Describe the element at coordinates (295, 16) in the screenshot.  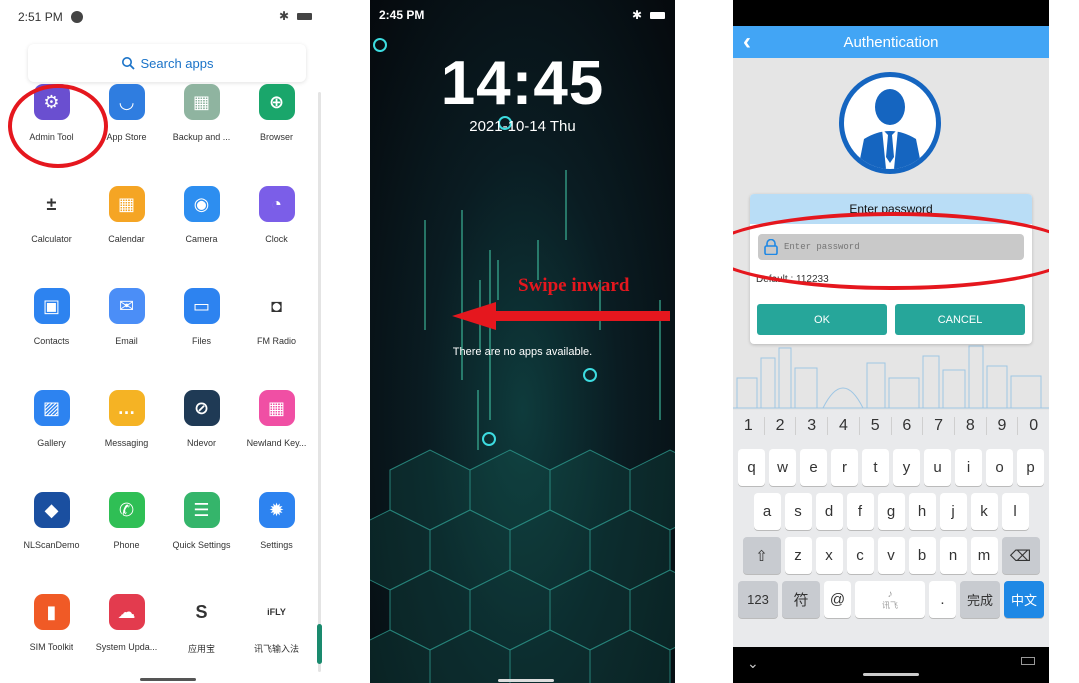
I see `status-bar-right: ✱` at that location.